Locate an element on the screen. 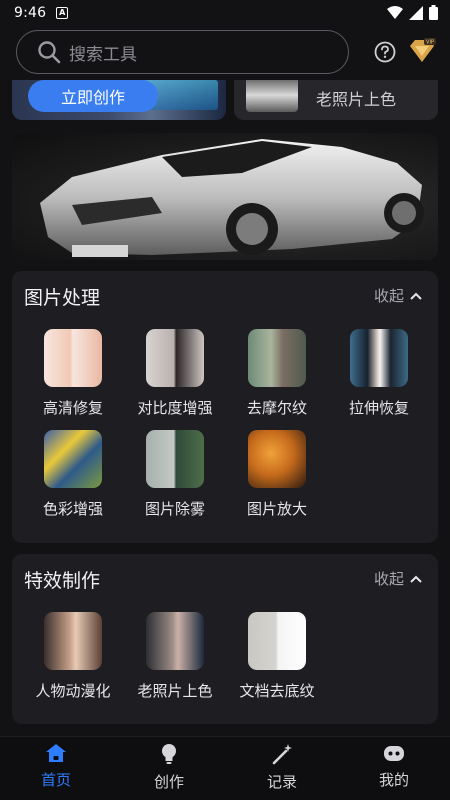  tool-upscale: 图片放大 is located at coordinates (277, 476).